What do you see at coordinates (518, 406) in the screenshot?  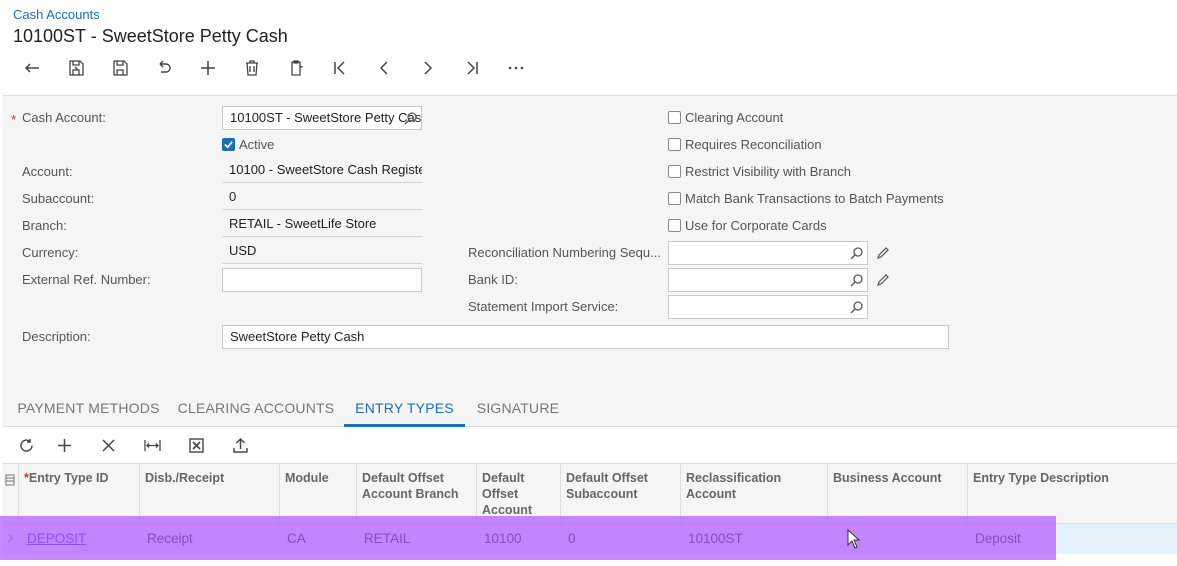 I see `tab-signature: SIGNATURE` at bounding box center [518, 406].